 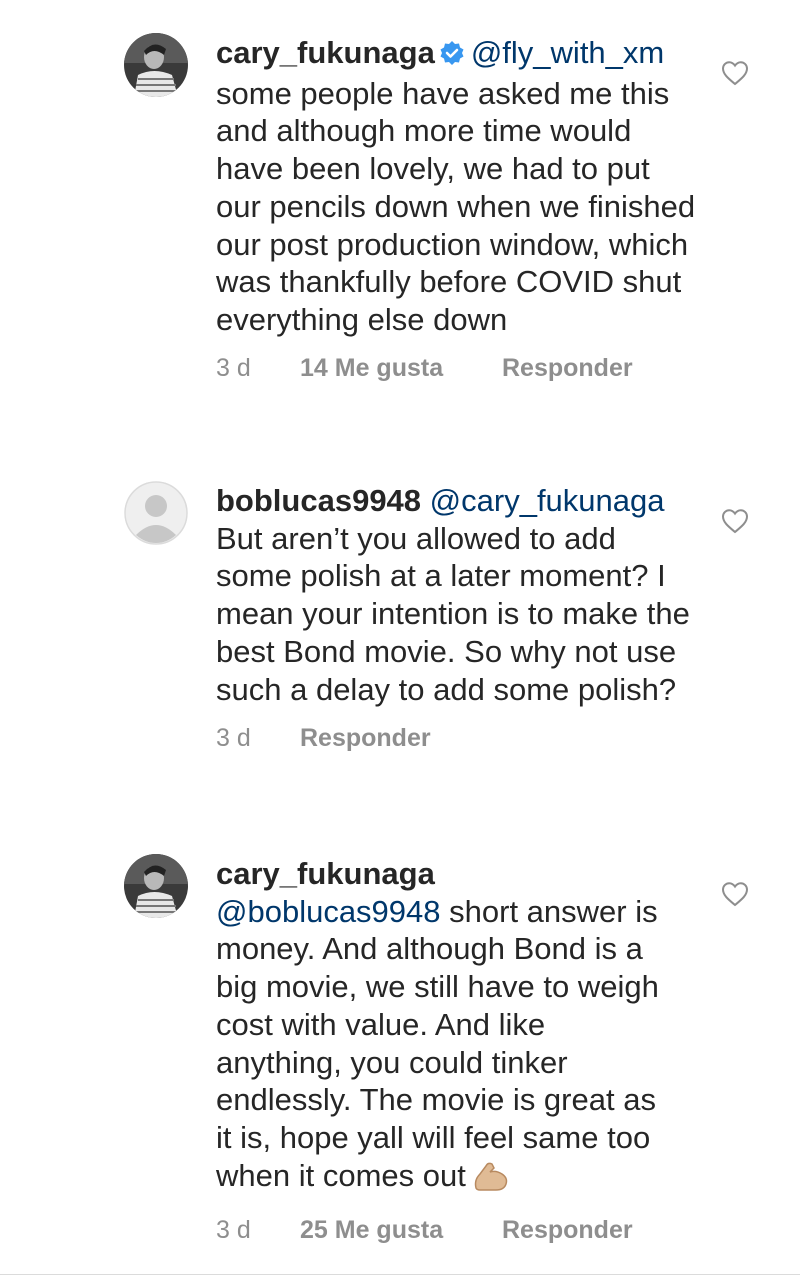 What do you see at coordinates (491, 1180) in the screenshot?
I see `flexed-biceps-icon` at bounding box center [491, 1180].